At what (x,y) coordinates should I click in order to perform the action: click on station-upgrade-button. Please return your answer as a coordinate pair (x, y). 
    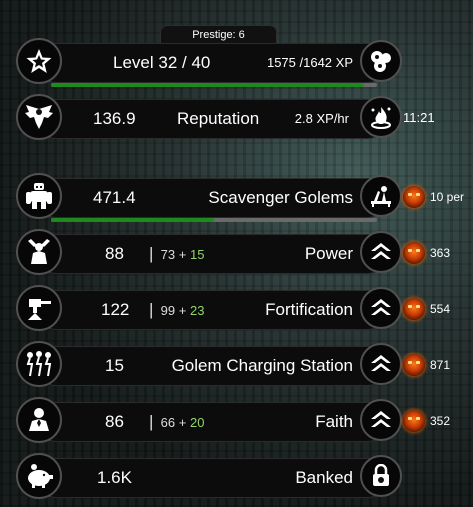
    Looking at the image, I should click on (381, 364).